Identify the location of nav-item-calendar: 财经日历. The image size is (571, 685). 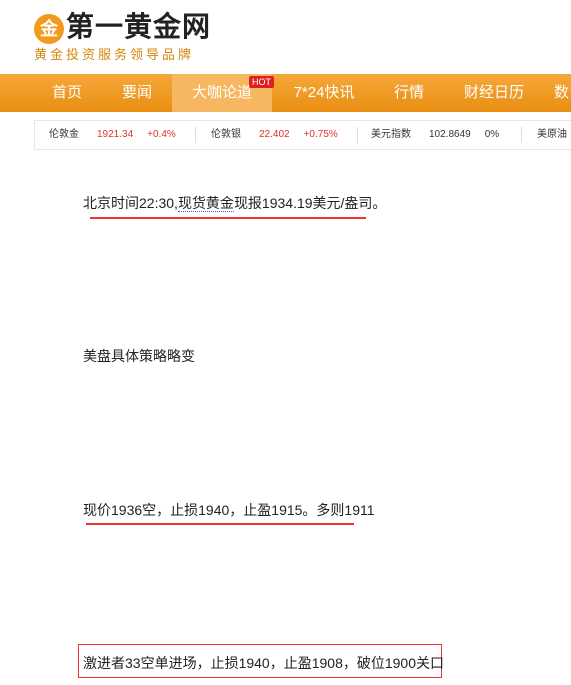
(494, 93).